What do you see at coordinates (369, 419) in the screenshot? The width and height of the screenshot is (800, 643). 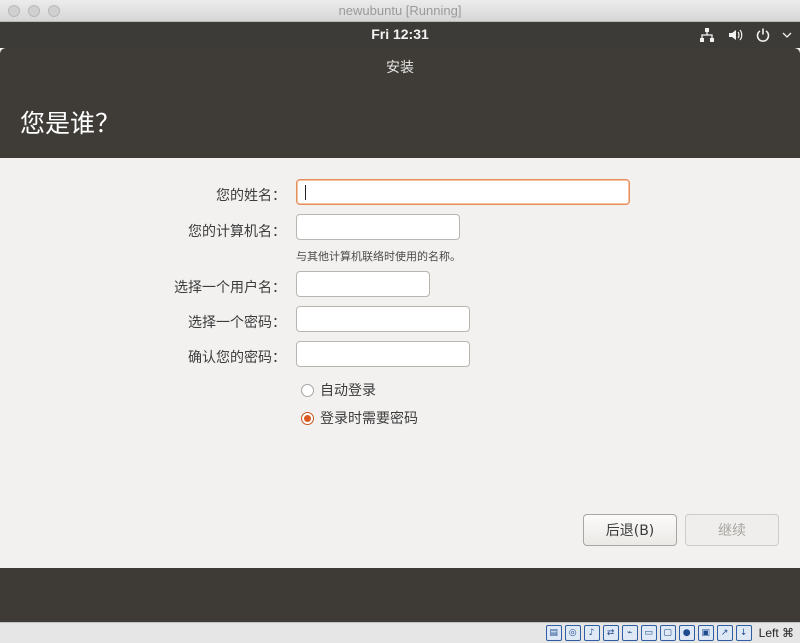 I see `require-password-label: 登录时需要密码` at bounding box center [369, 419].